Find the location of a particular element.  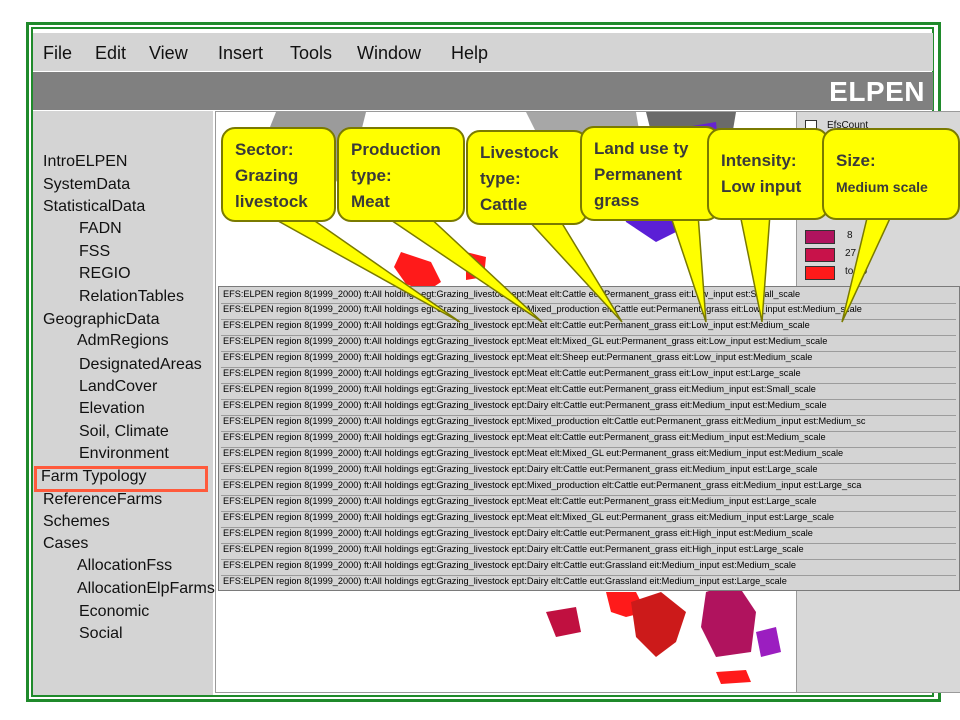

callout-landuse: Land use ty Permanent grass is located at coordinates (650, 173).